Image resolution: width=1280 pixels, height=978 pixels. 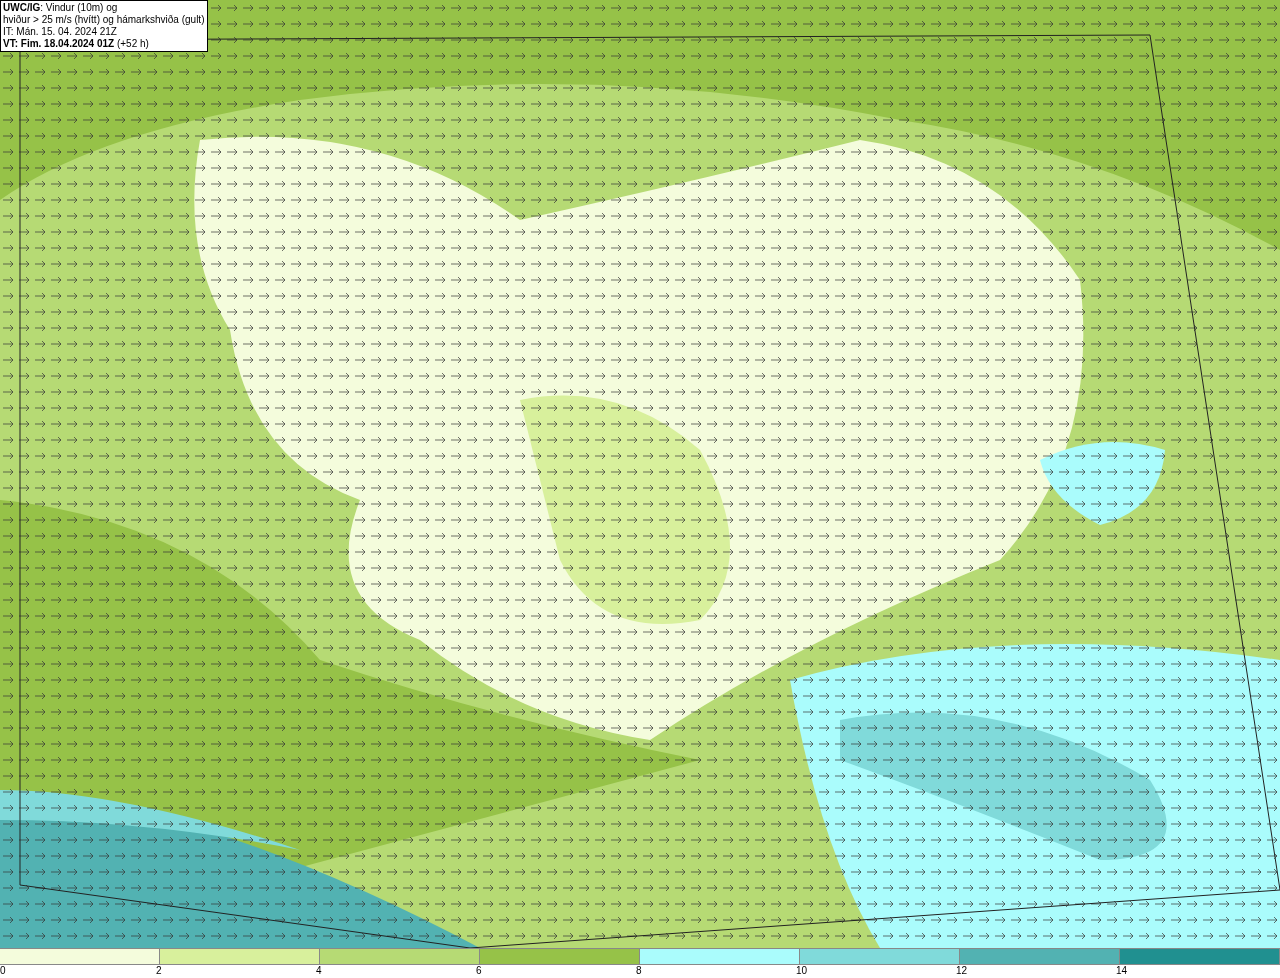 What do you see at coordinates (962, 971) in the screenshot?
I see `legend-tick-label: 12` at bounding box center [962, 971].